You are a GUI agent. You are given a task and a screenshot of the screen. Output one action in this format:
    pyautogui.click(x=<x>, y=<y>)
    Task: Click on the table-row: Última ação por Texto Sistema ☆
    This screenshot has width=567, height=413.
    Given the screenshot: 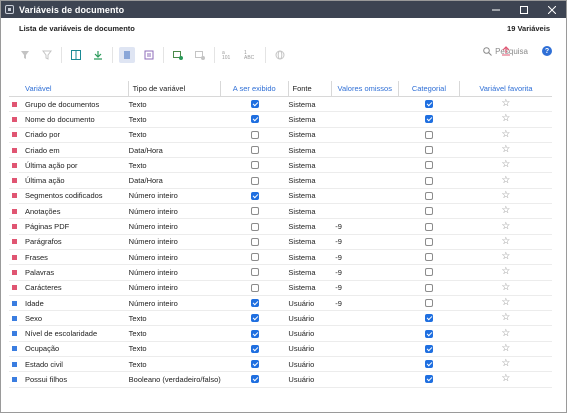 What is the action you would take?
    pyautogui.click(x=280, y=166)
    